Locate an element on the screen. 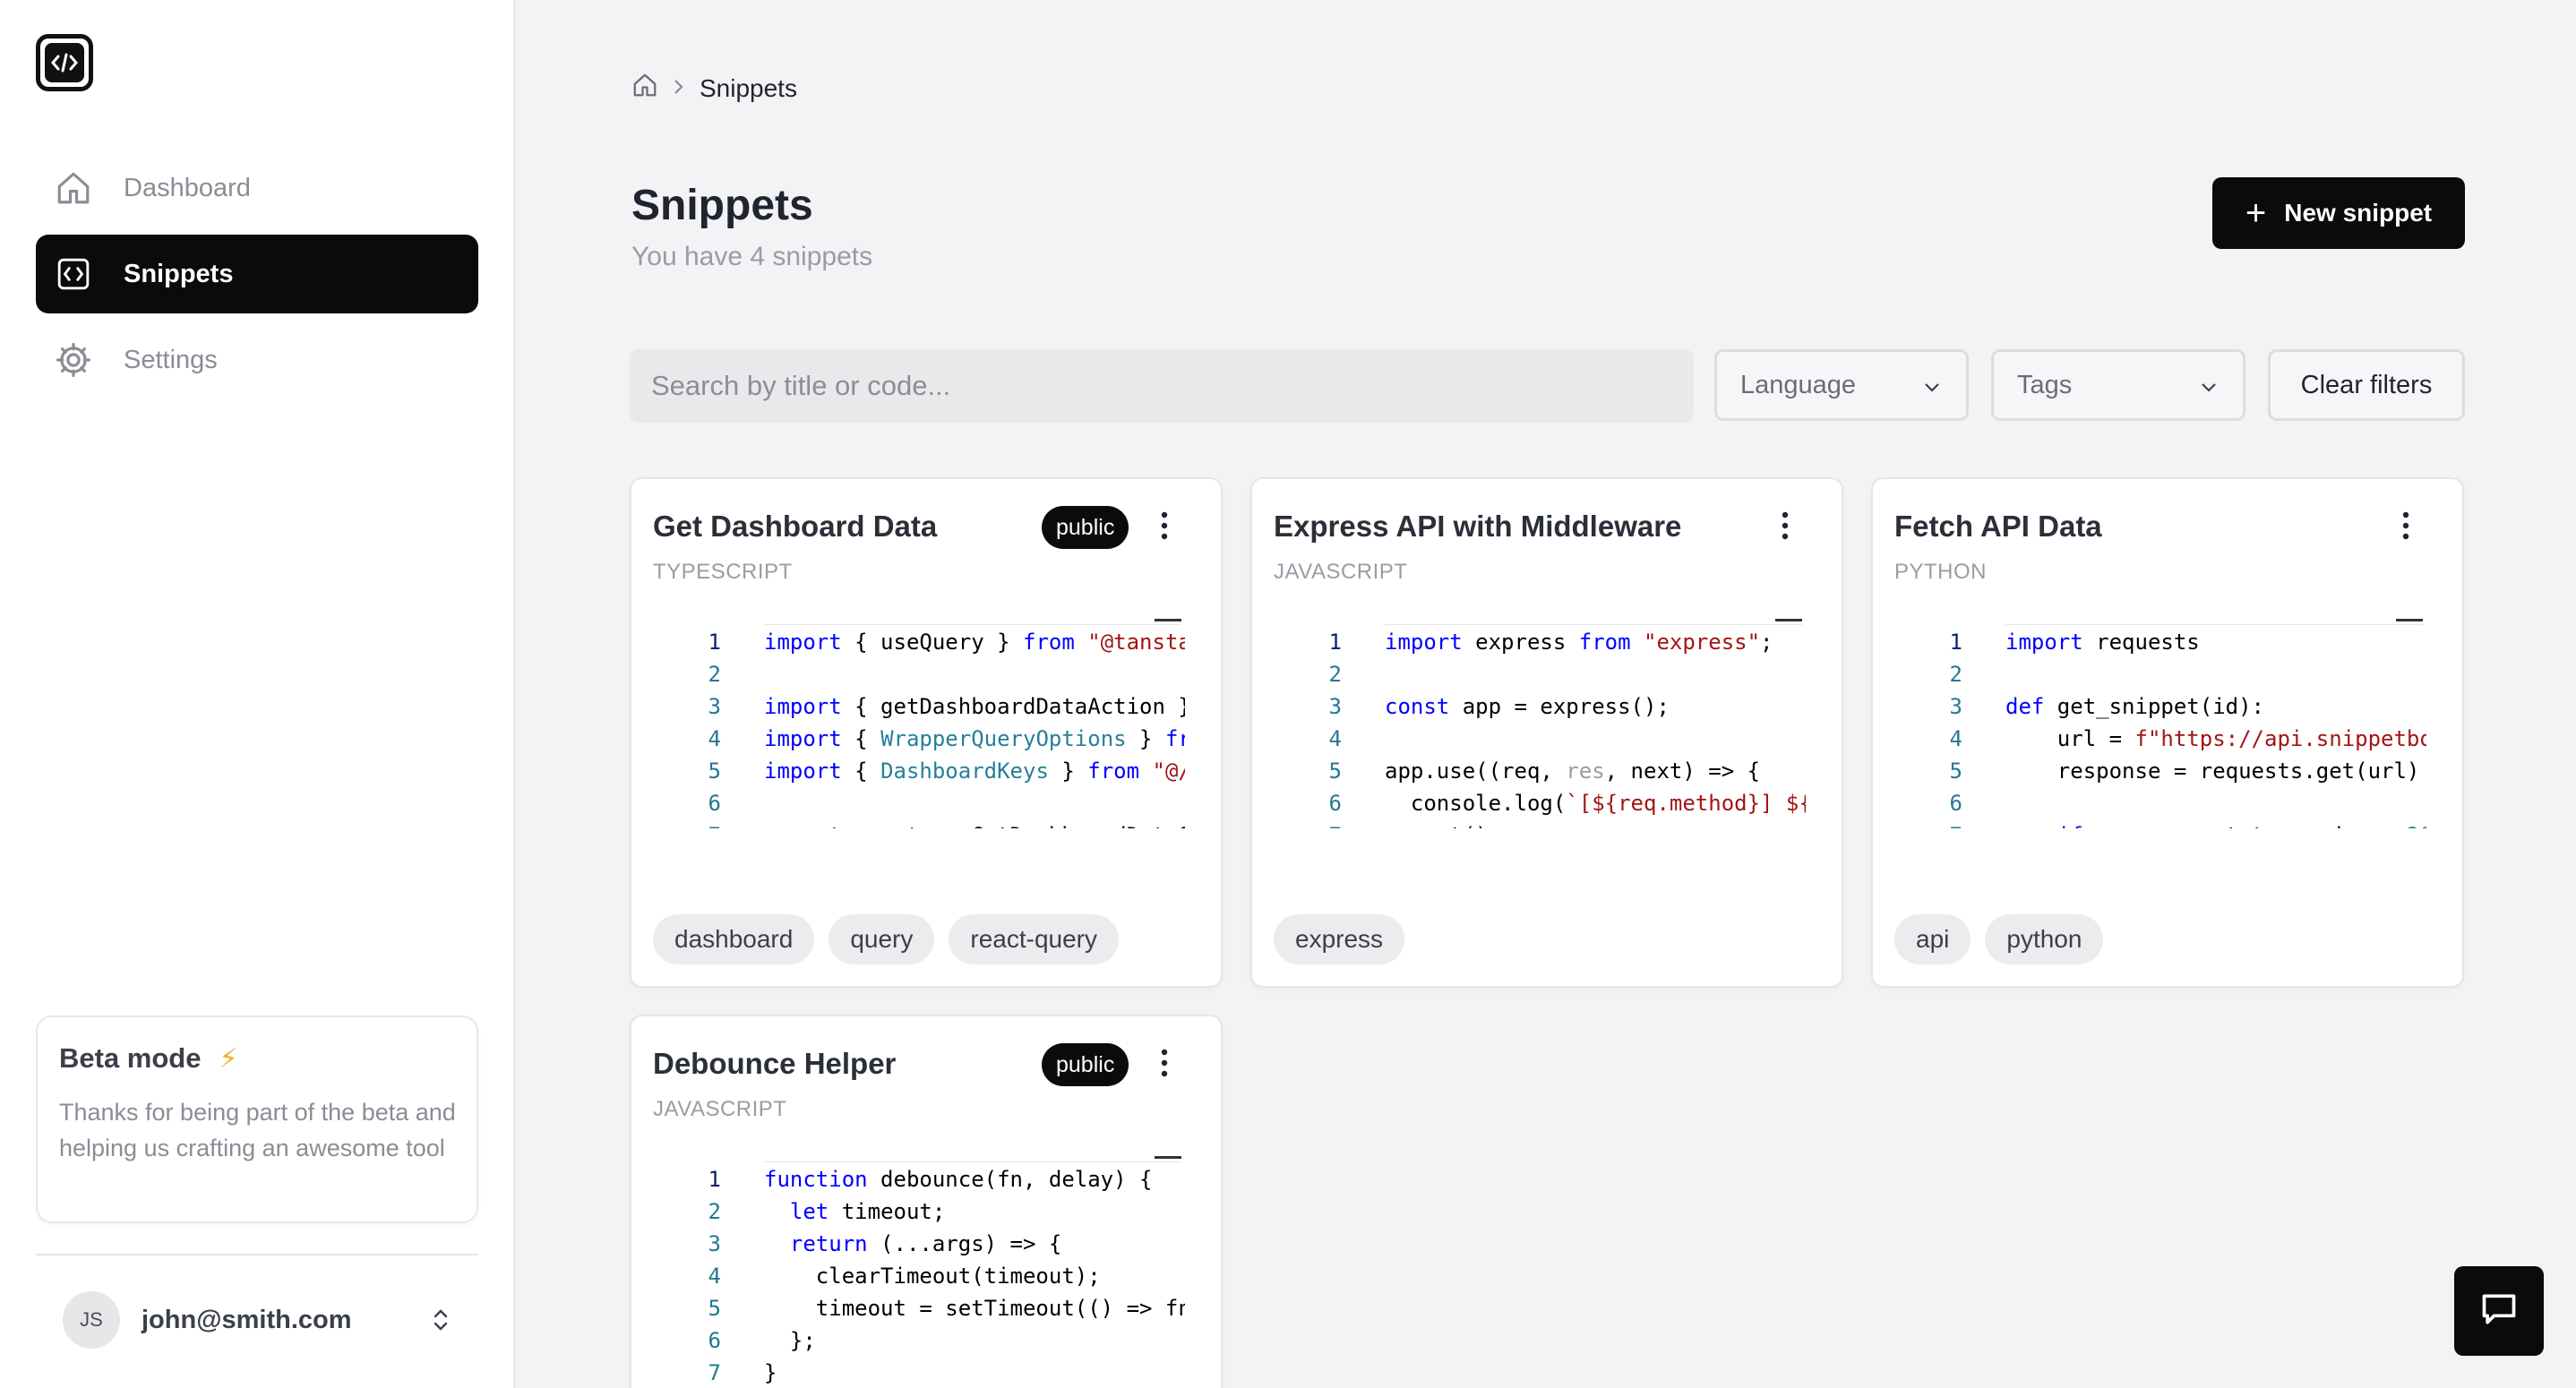 The height and width of the screenshot is (1388, 2576). divider is located at coordinates (257, 1254).